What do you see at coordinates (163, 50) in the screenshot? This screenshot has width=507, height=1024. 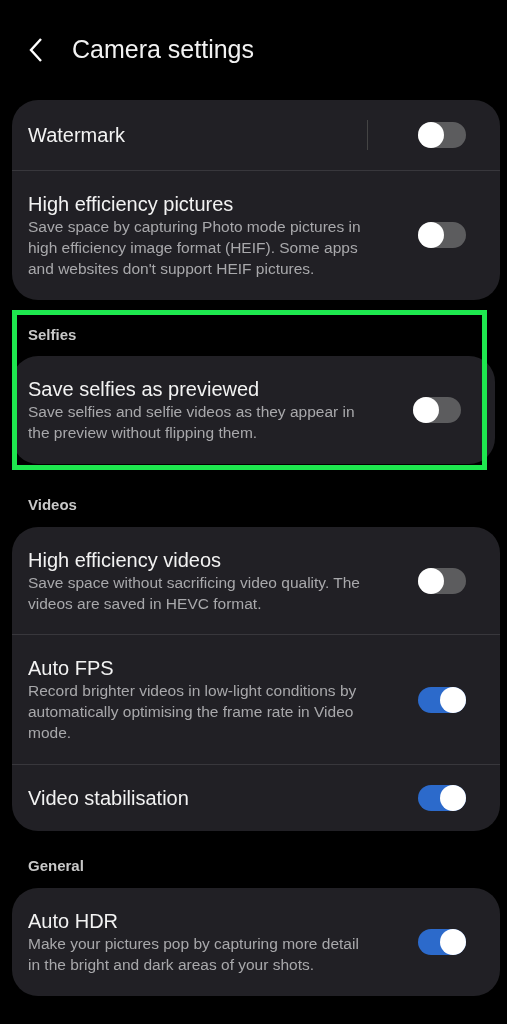 I see `page-title: Camera settings` at bounding box center [163, 50].